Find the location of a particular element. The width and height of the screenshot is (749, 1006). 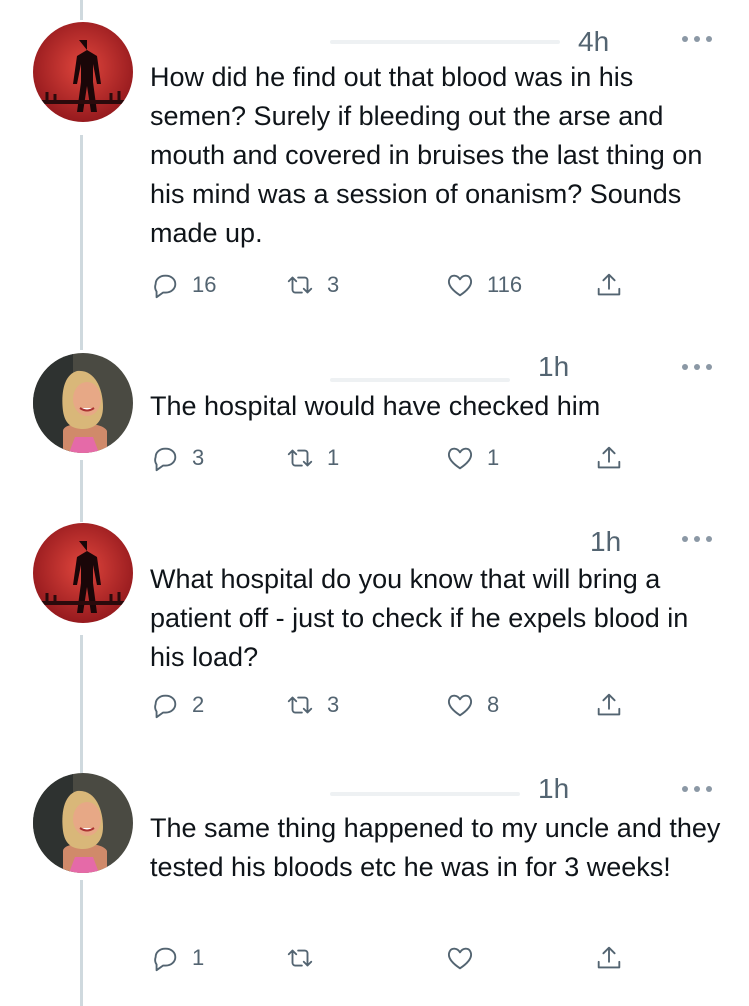

retweet-button is located at coordinates (306, 958).